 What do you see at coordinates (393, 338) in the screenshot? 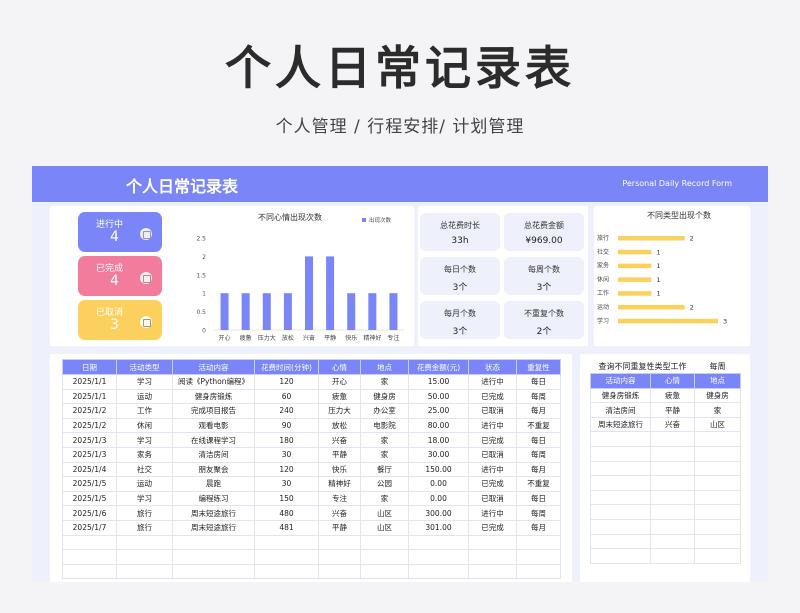
I see `x-tick-label: 专注` at bounding box center [393, 338].